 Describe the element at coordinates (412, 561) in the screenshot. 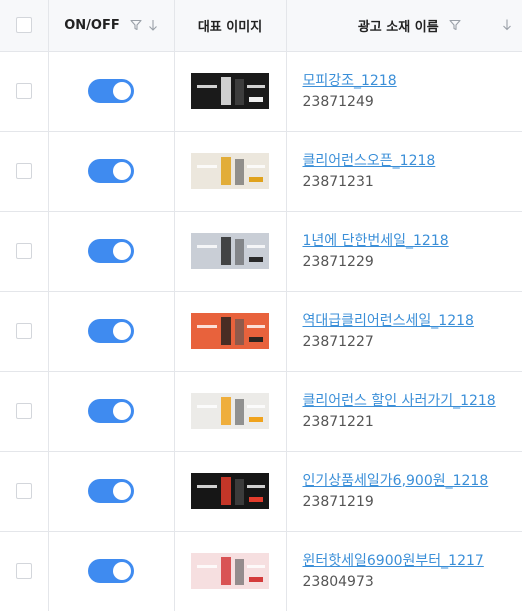

I see `ad-name-link: 윈터핫세일6900원부터_1217` at that location.